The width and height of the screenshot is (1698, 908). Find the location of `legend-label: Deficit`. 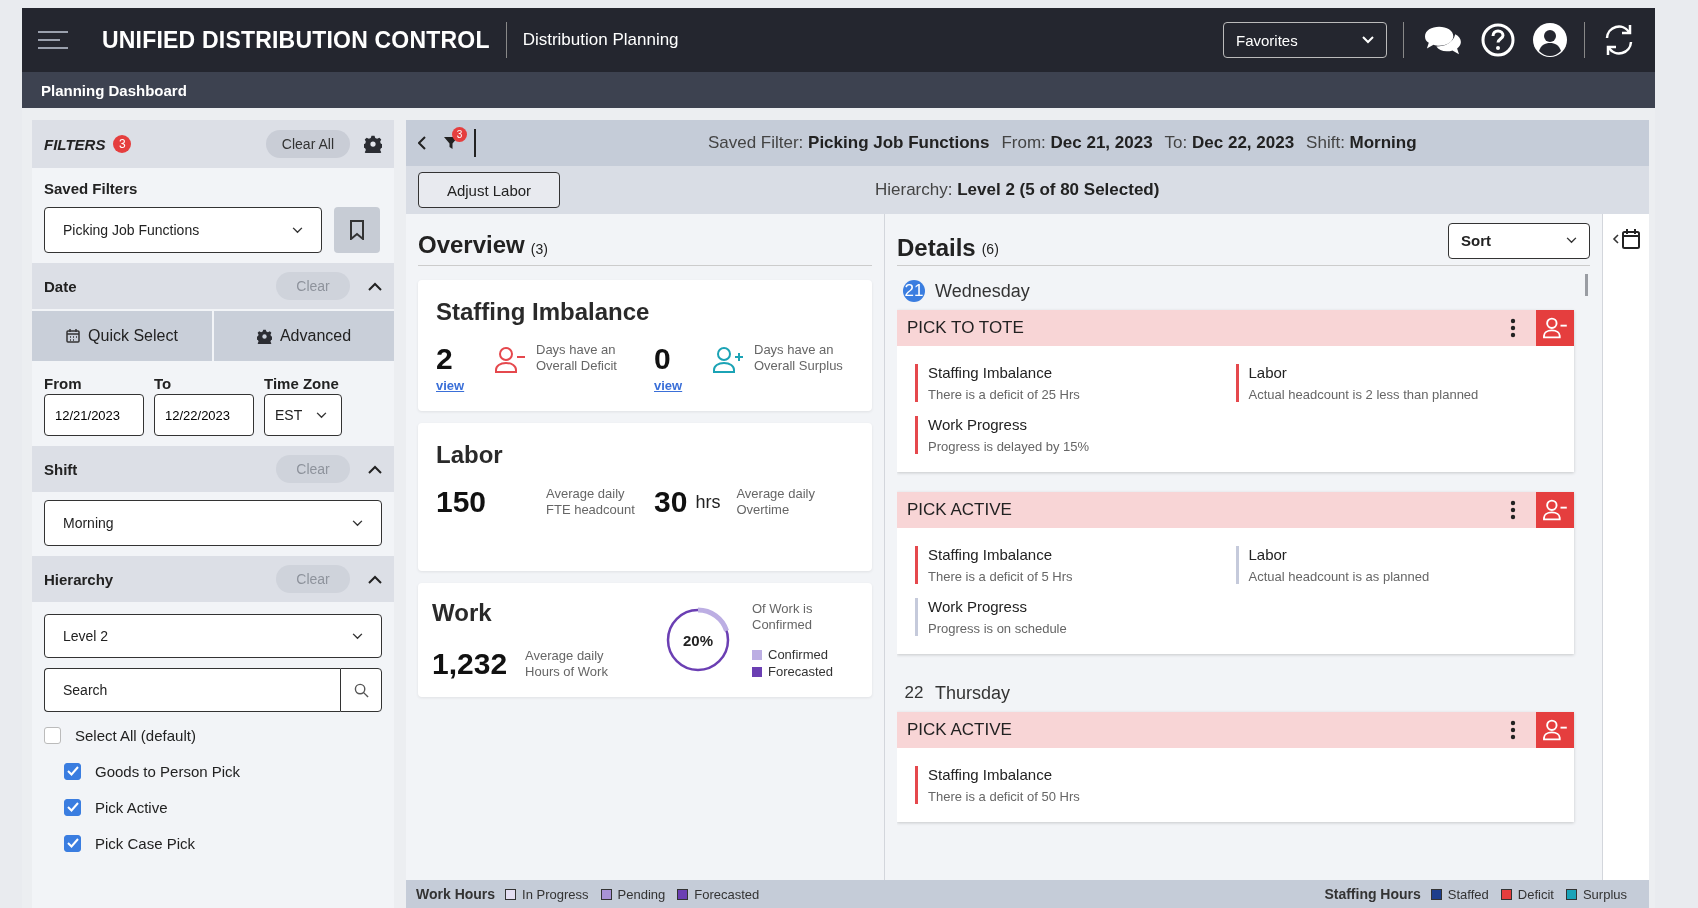

legend-label: Deficit is located at coordinates (1535, 894).